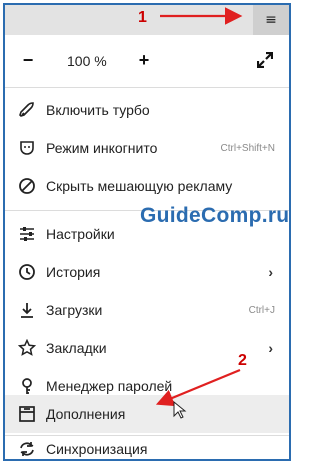 The width and height of the screenshot is (320, 467). What do you see at coordinates (242, 360) in the screenshot?
I see `annotation-number-2: 2` at bounding box center [242, 360].